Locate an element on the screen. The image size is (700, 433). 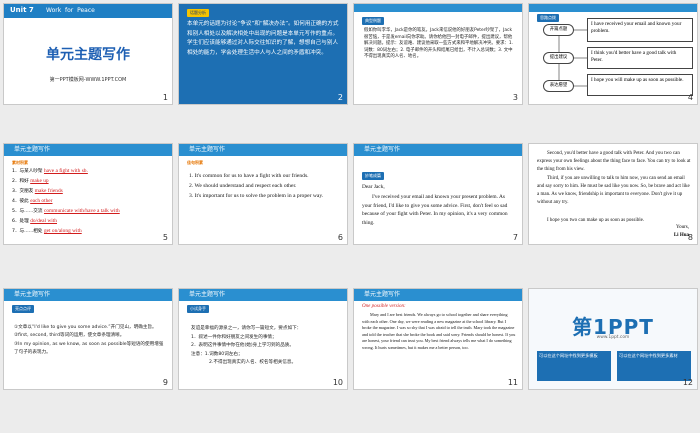
review-item: ②first, second, third等词的运用，使文章条理清晰。 is located at coordinates (69, 336).